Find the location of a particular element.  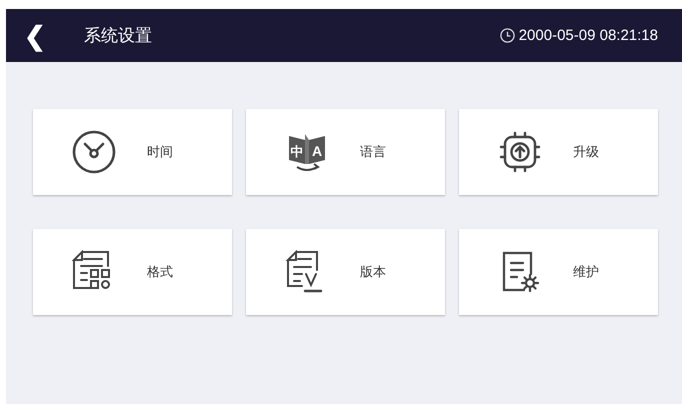

settings-tile: 时间 is located at coordinates (132, 152).